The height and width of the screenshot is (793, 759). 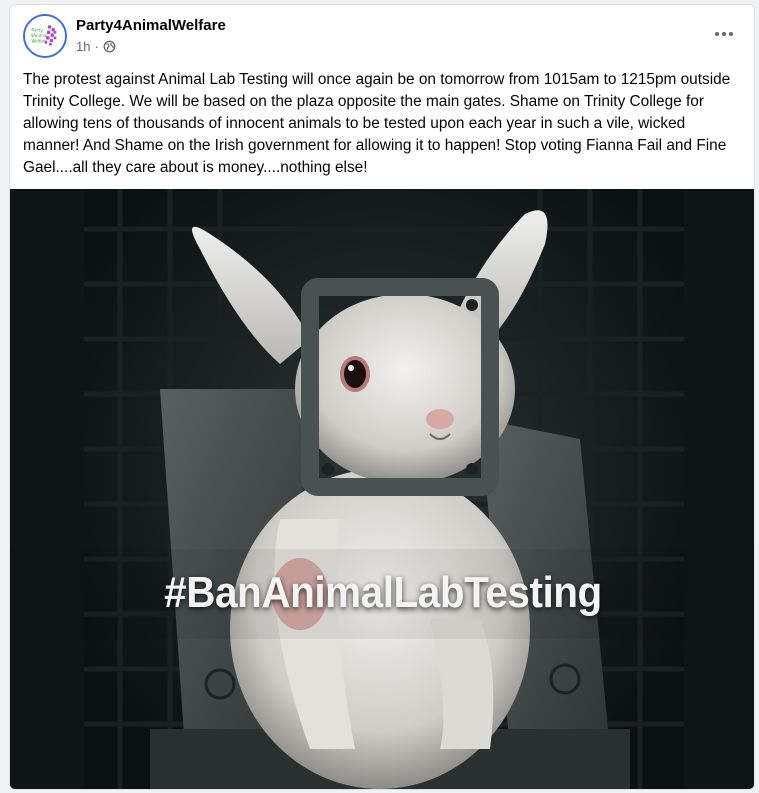 I want to click on more-options-icon, so click(x=724, y=34).